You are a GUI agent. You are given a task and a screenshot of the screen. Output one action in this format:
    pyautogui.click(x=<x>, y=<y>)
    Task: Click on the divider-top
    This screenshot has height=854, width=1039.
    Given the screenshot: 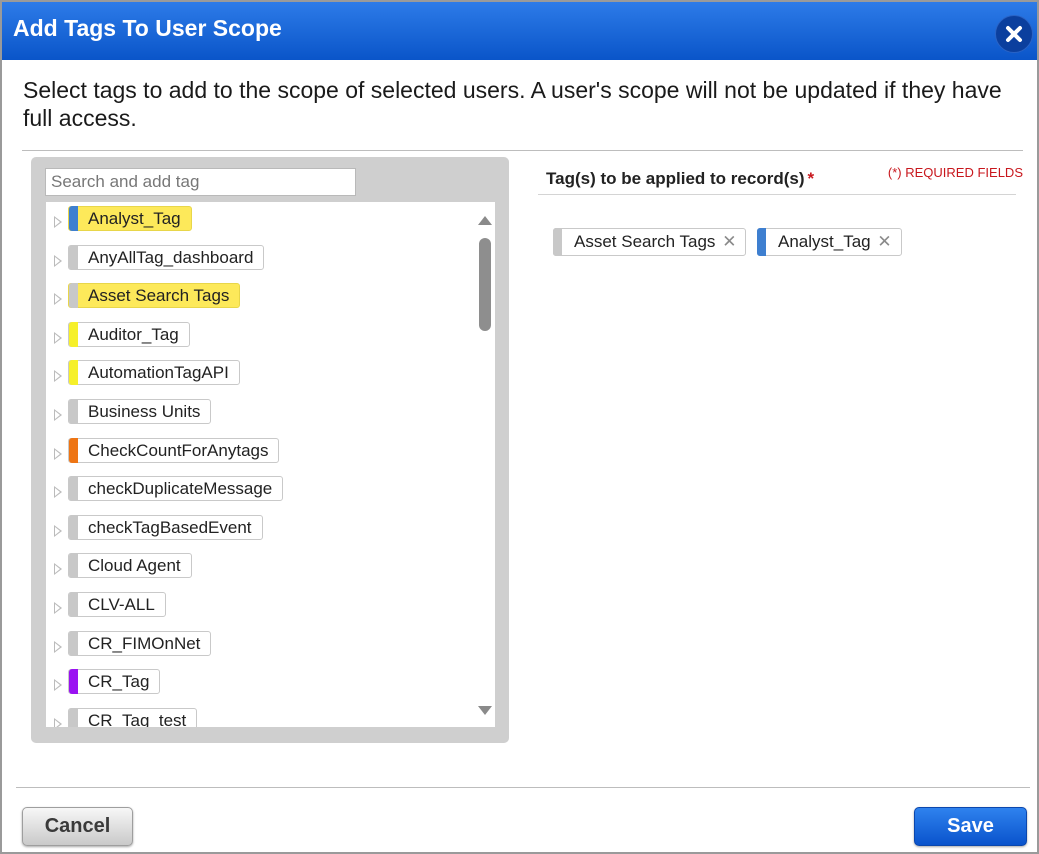 What is the action you would take?
    pyautogui.click(x=522, y=150)
    